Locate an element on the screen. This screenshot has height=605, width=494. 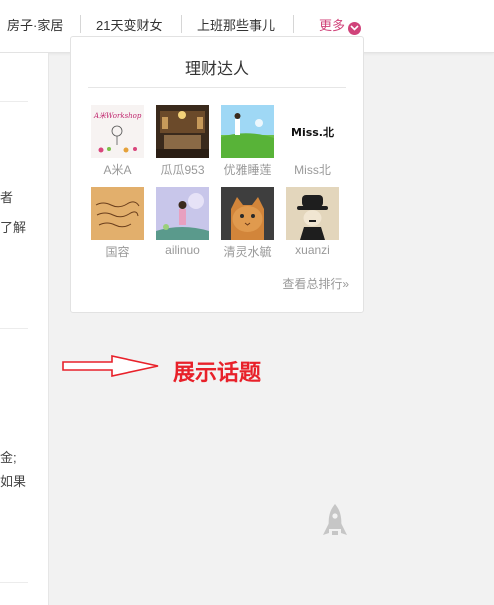
text-fragment: 如果 is located at coordinates (13, 481).